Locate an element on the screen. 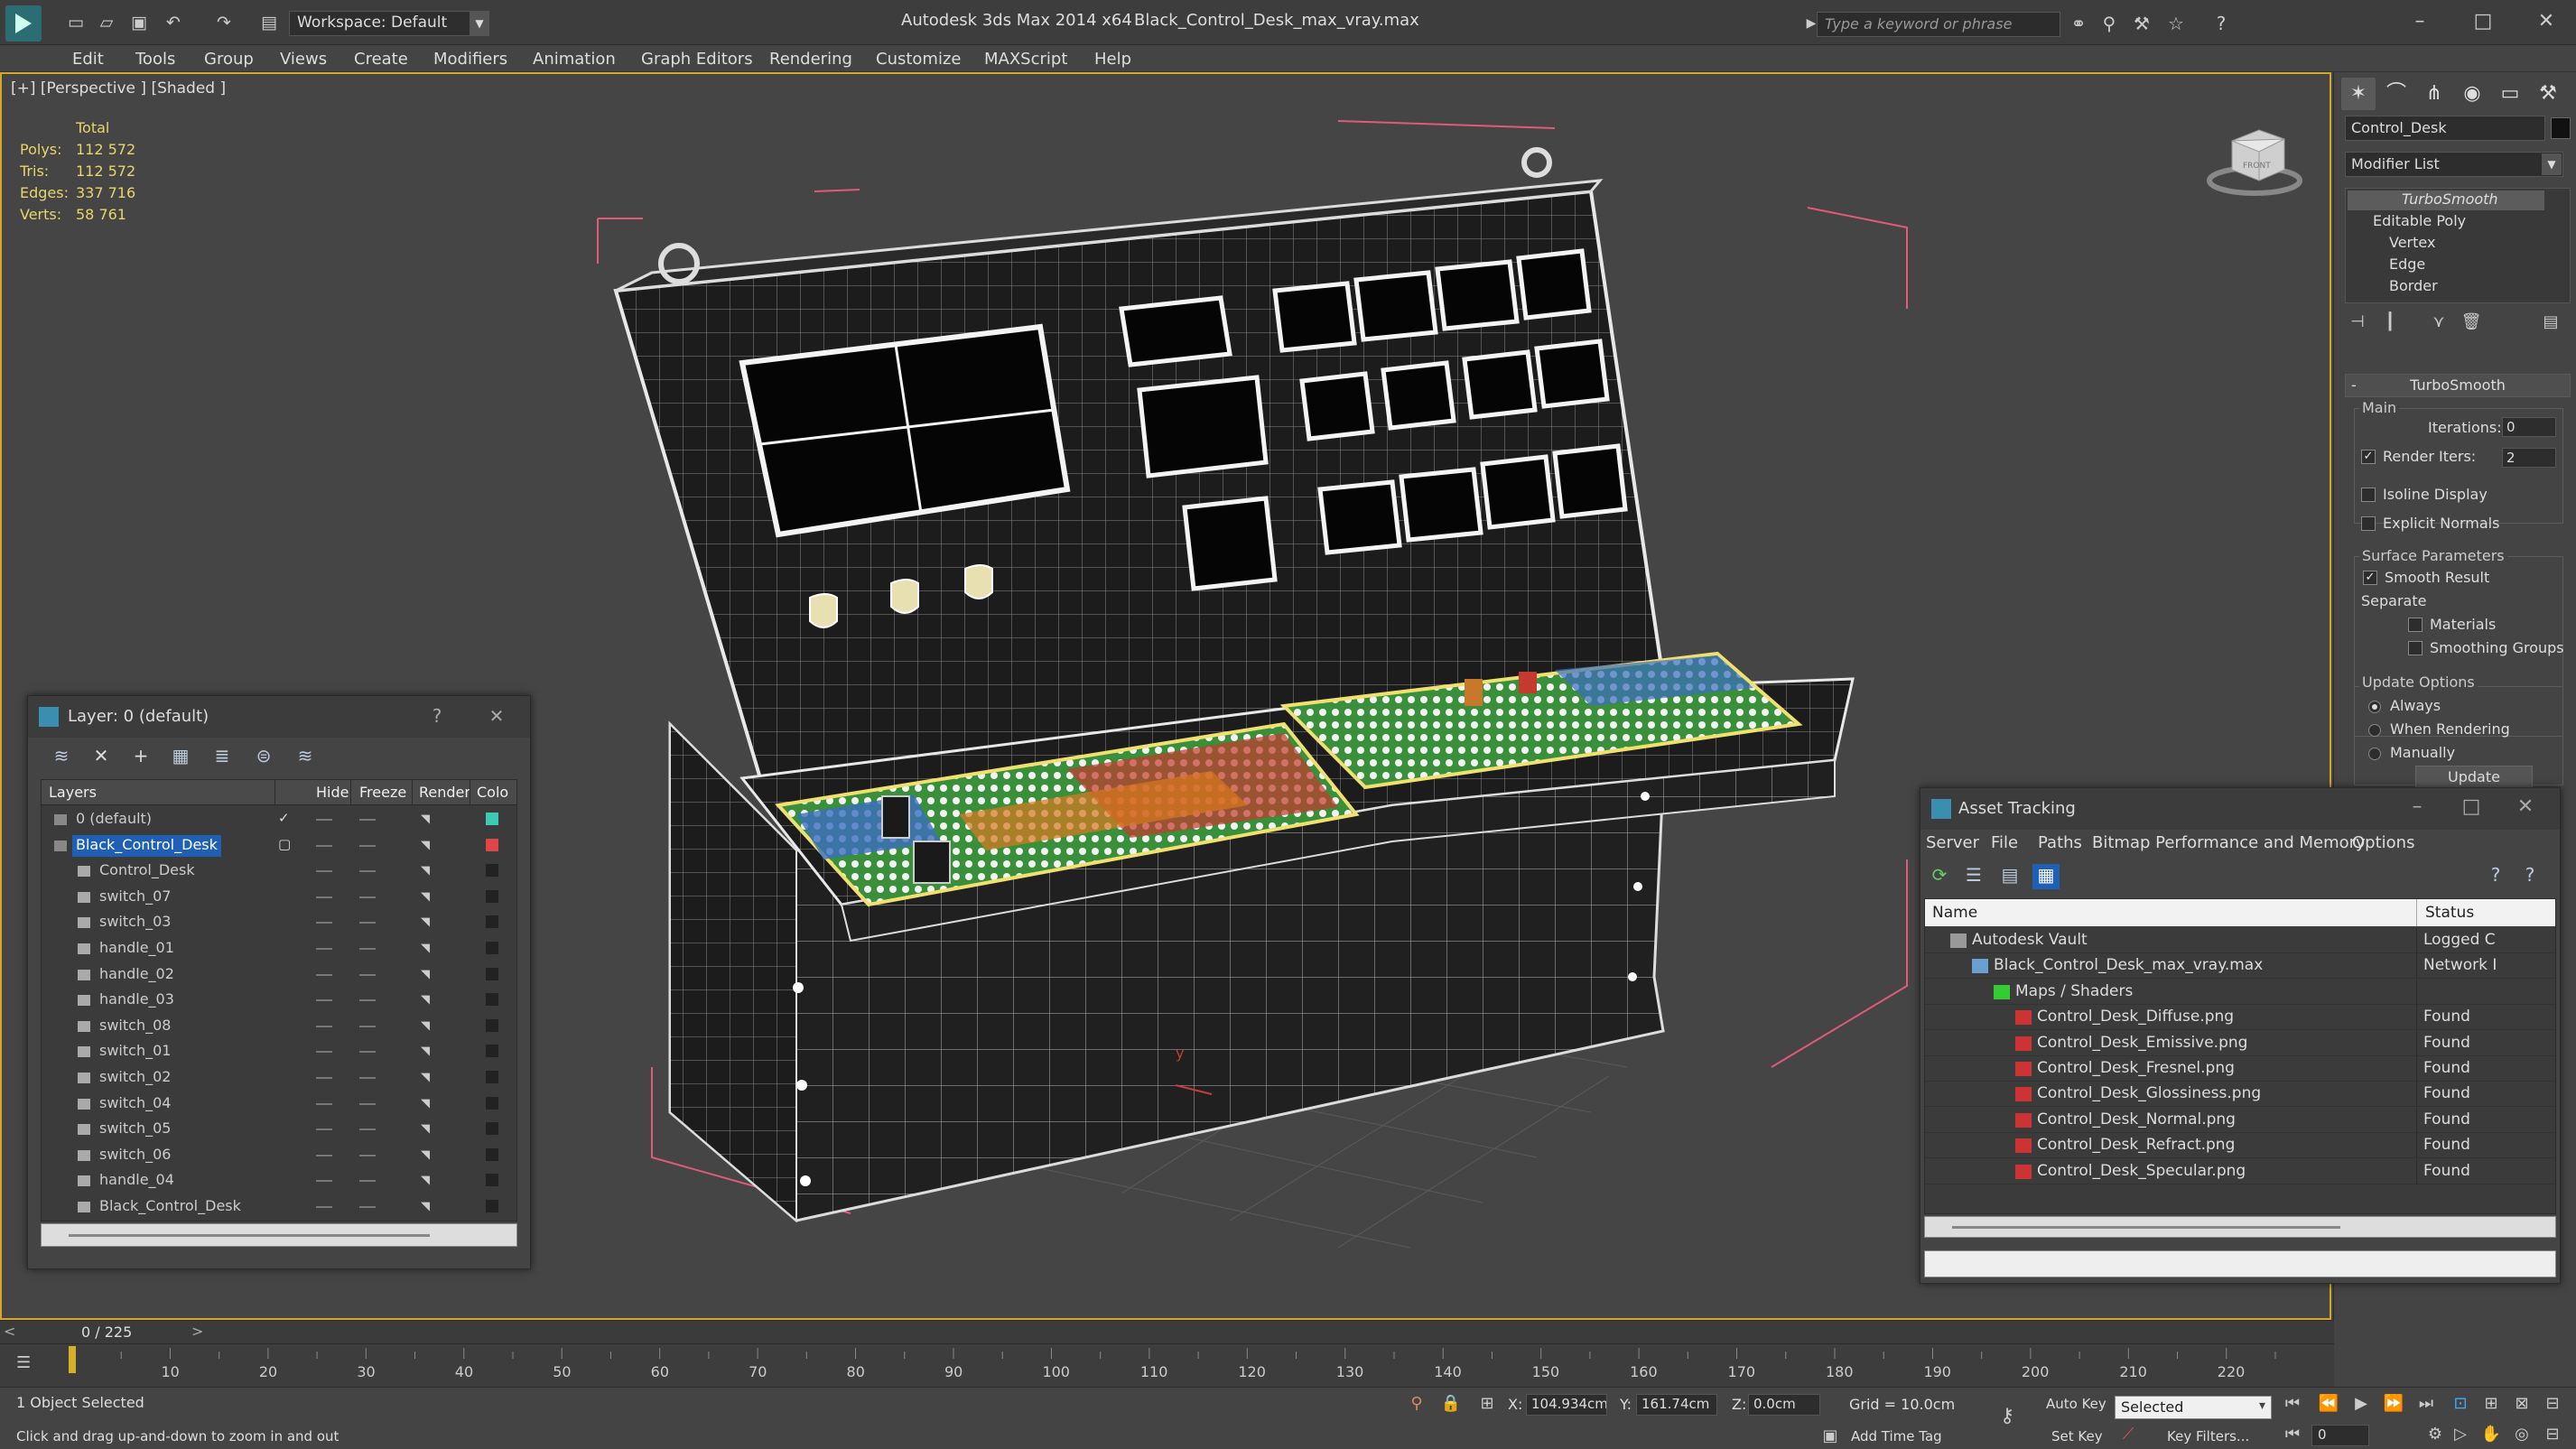 The image size is (2576, 1449). close-icon: ✕ is located at coordinates (496, 716).